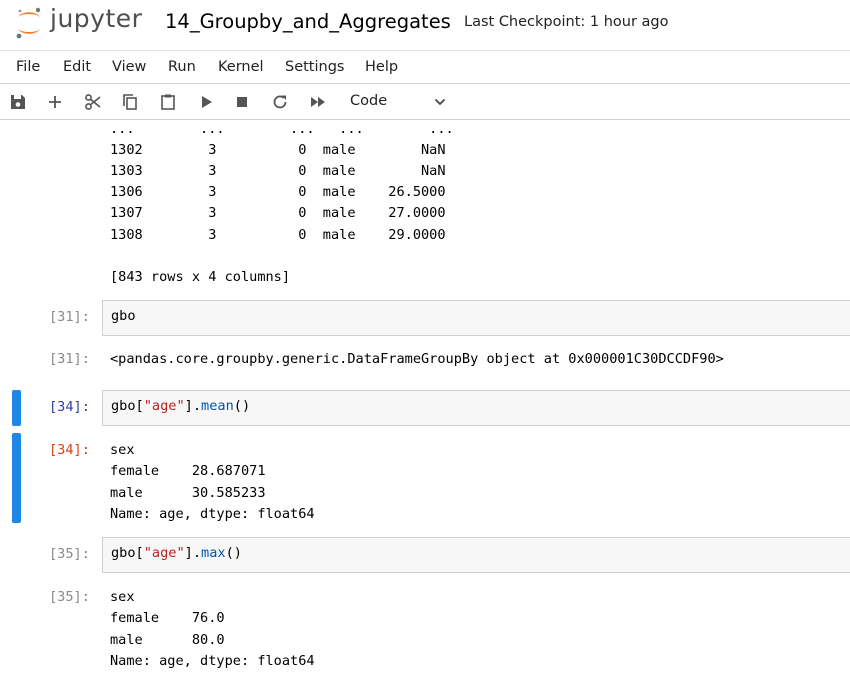  What do you see at coordinates (167, 640) in the screenshot?
I see `cell-output-line: male 80.0` at bounding box center [167, 640].